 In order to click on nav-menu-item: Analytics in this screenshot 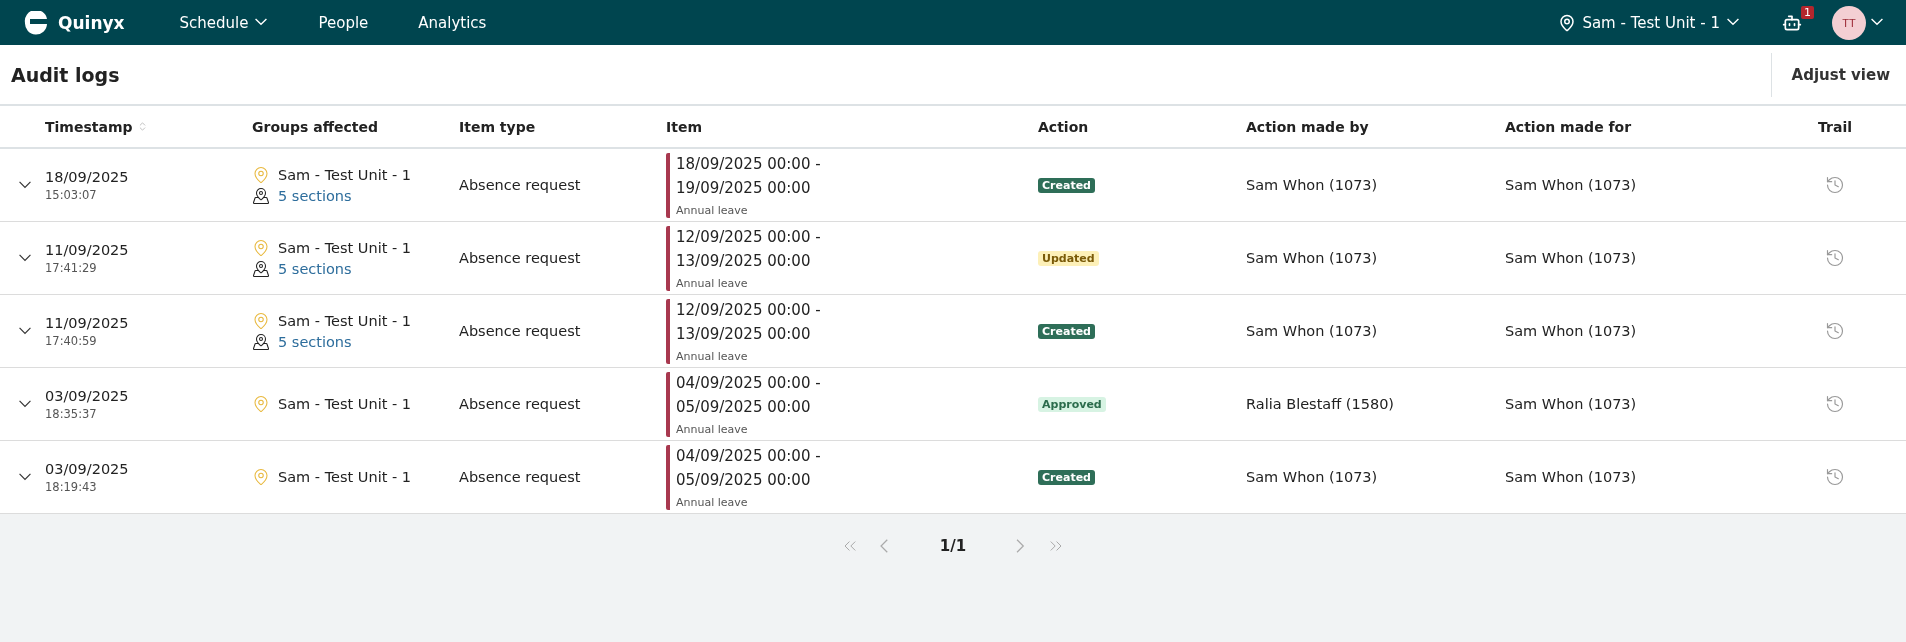, I will do `click(452, 22)`.